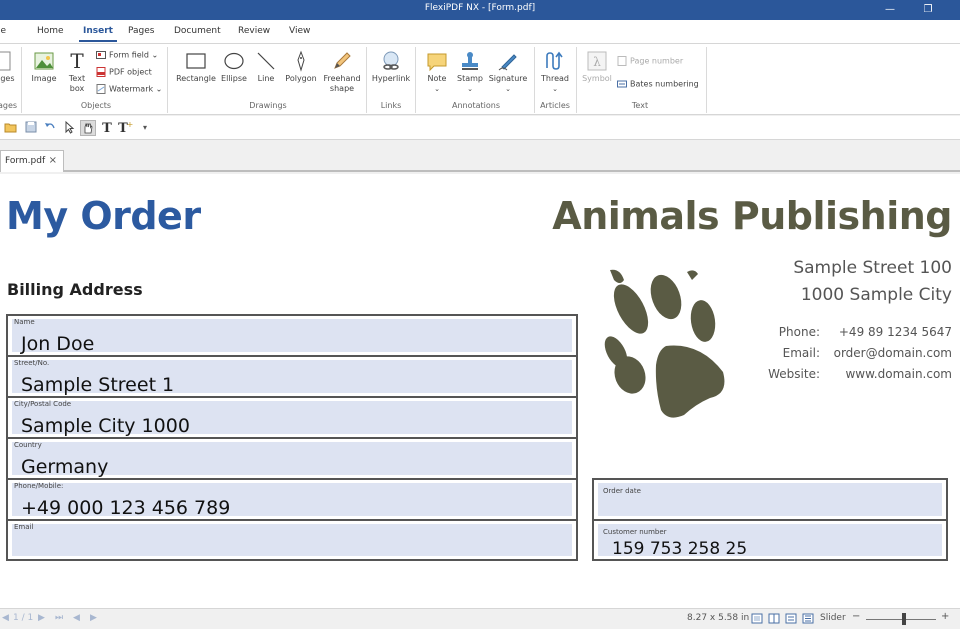  What do you see at coordinates (234, 78) in the screenshot?
I see `ellipse-label: Ellipse` at bounding box center [234, 78].